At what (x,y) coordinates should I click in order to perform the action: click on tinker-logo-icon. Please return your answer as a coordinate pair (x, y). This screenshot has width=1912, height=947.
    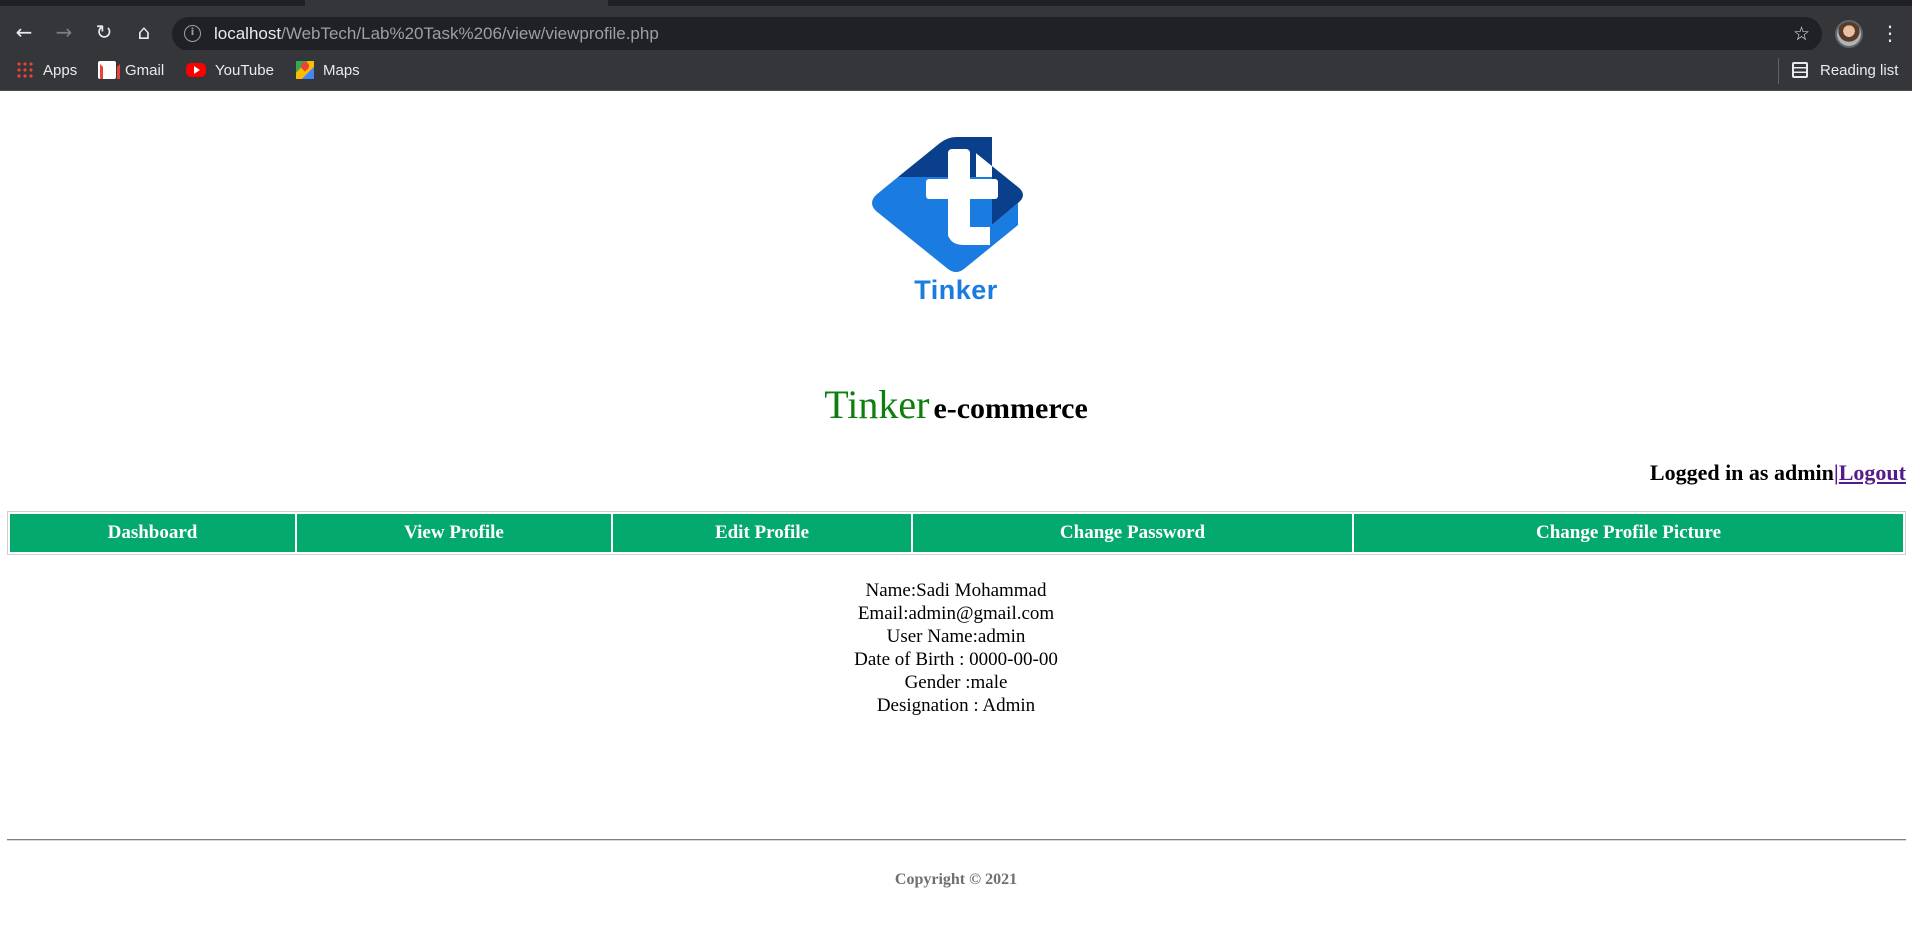
    Looking at the image, I should click on (947, 204).